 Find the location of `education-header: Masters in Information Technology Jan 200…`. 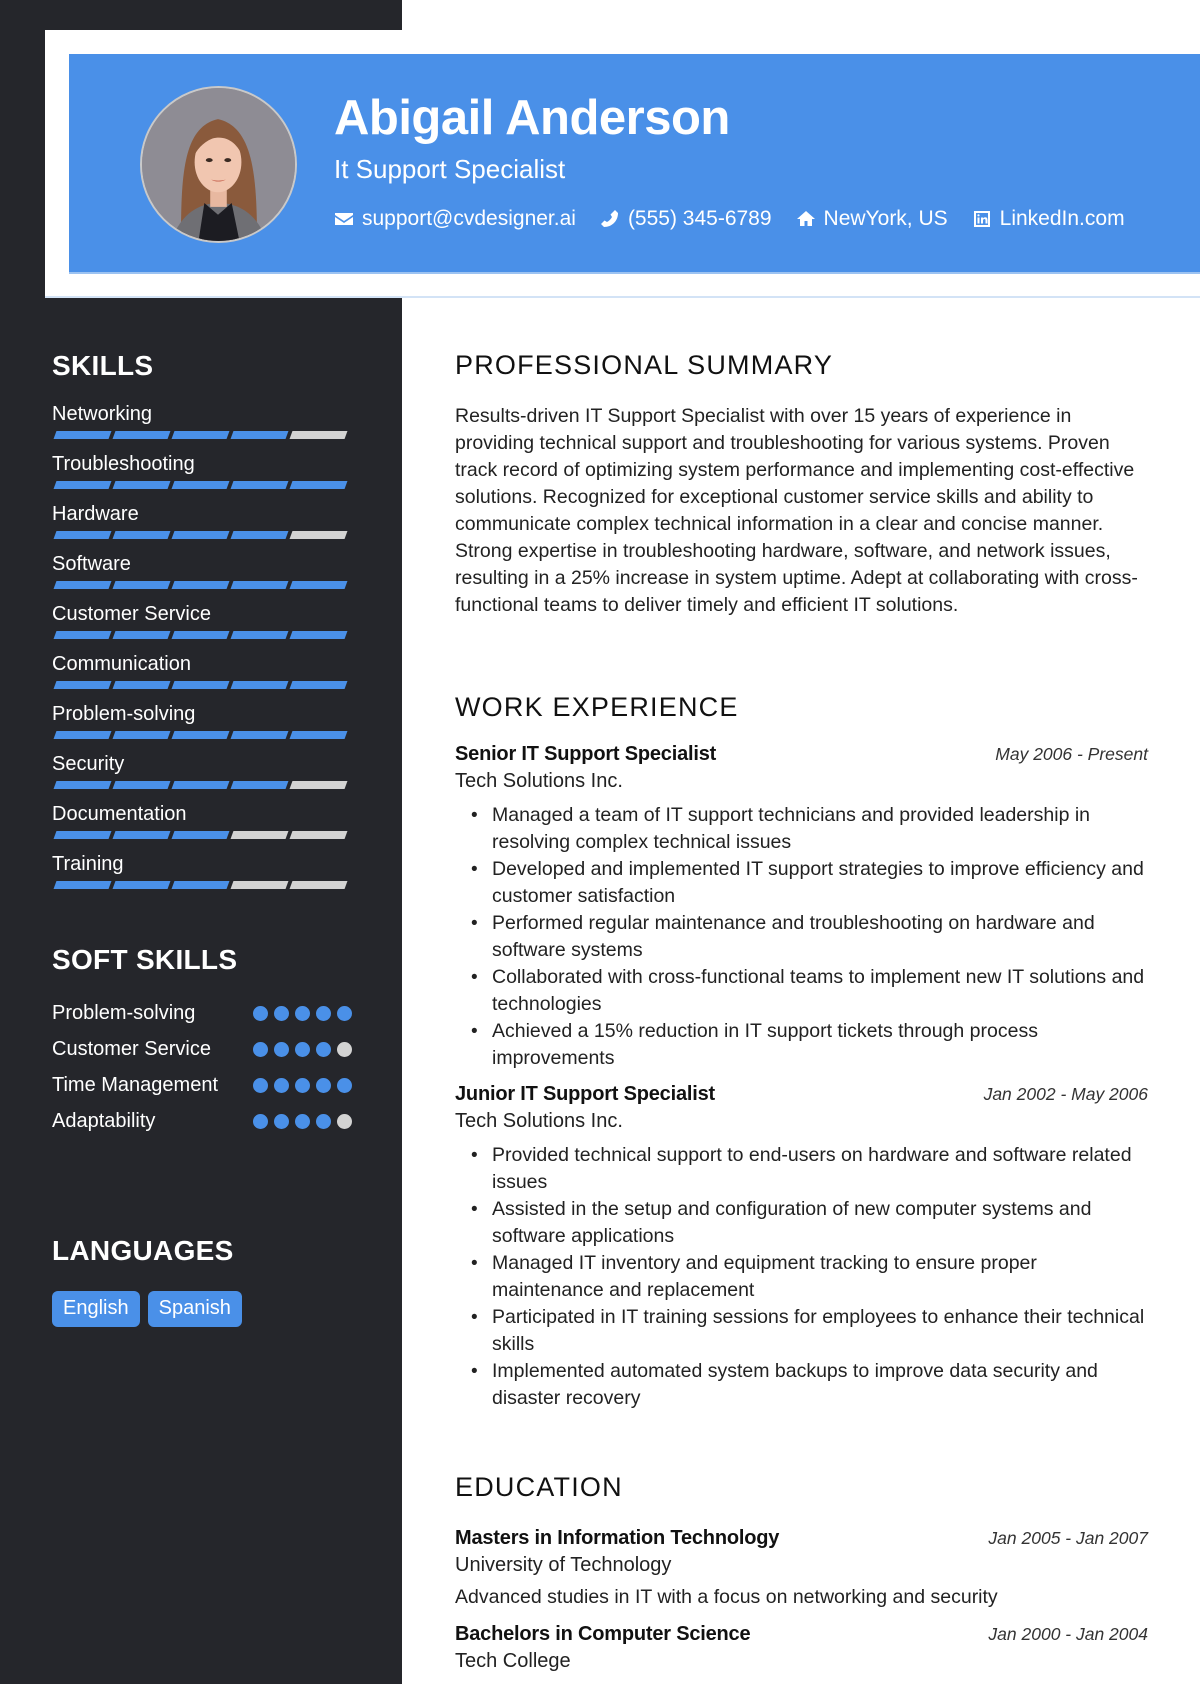

education-header: Masters in Information Technology Jan 200… is located at coordinates (801, 1538).